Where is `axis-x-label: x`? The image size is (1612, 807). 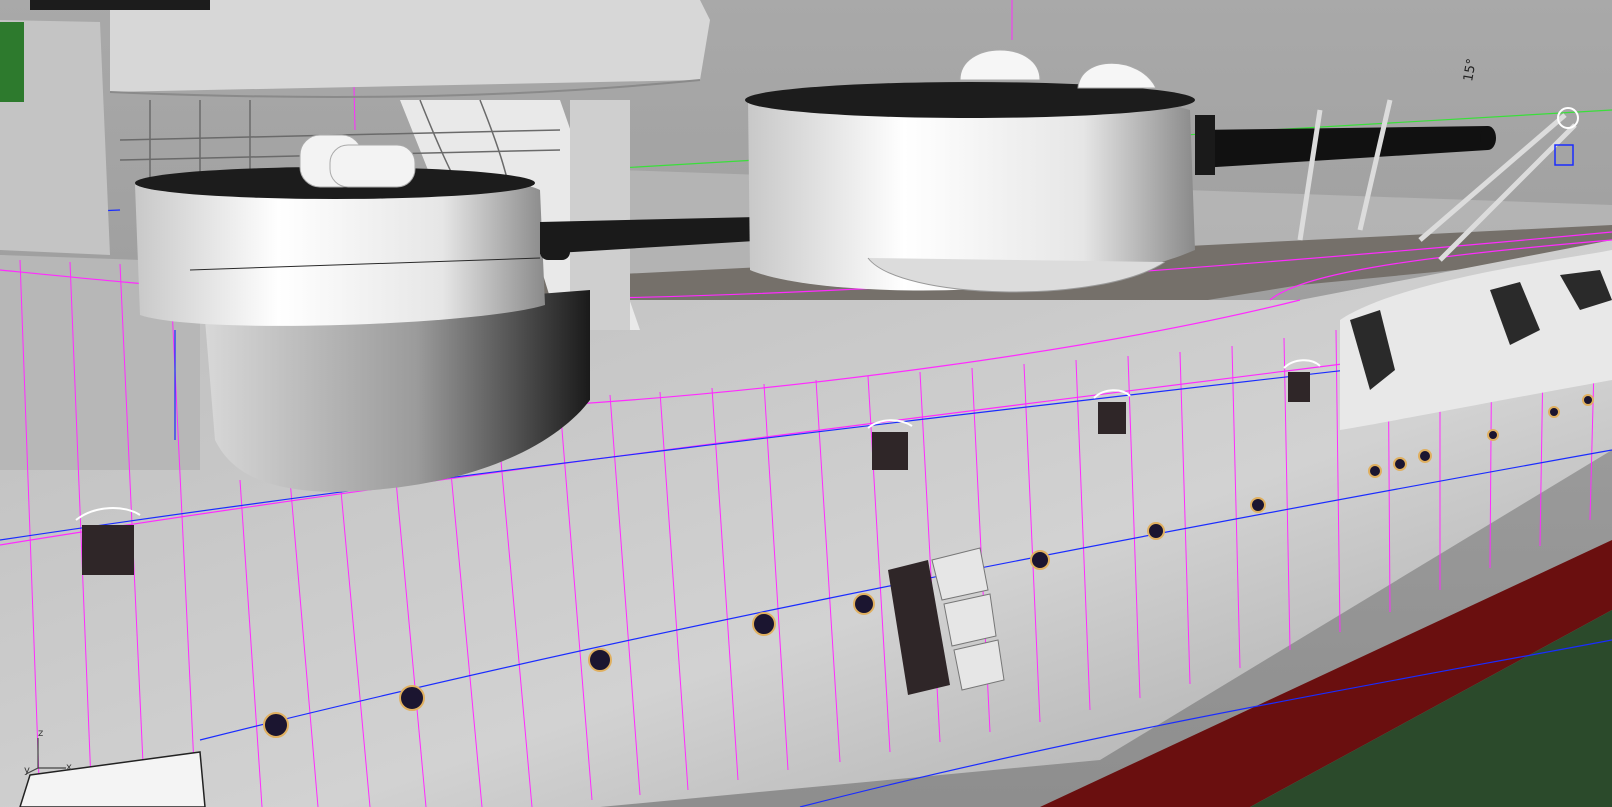 axis-x-label: x is located at coordinates (69, 767).